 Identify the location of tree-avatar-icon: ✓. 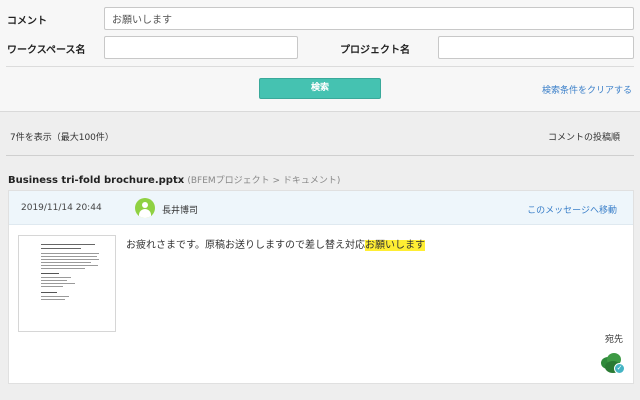
(613, 364).